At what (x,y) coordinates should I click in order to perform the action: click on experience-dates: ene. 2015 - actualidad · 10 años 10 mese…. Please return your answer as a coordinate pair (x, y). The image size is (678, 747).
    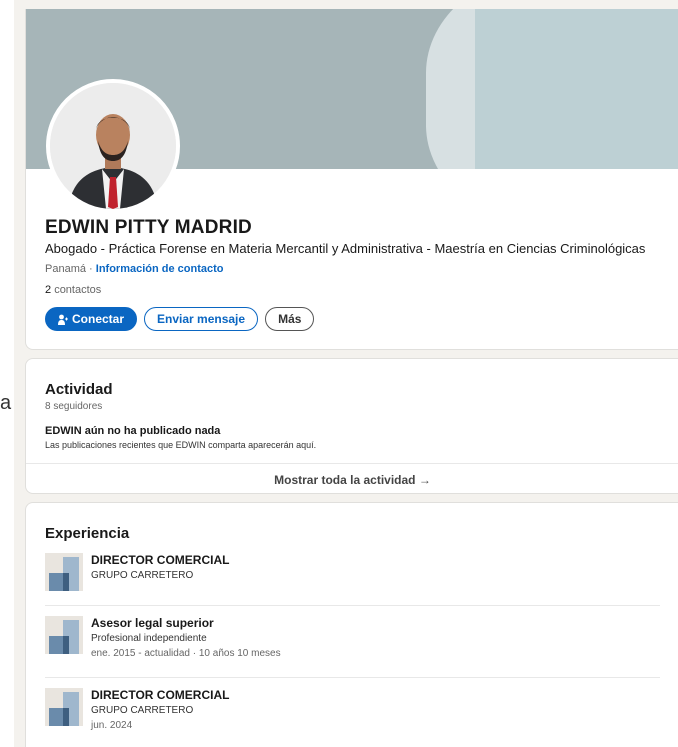
    Looking at the image, I should click on (186, 653).